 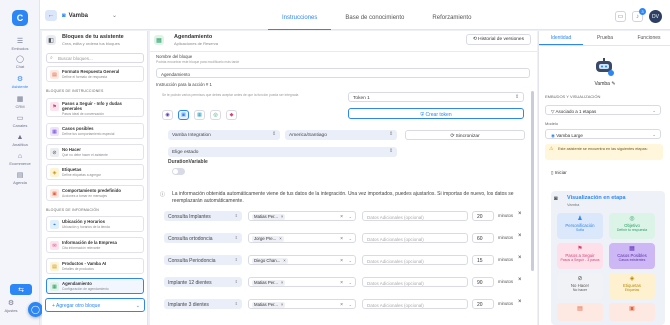 I want to click on duration-toggle, so click(x=178, y=171).